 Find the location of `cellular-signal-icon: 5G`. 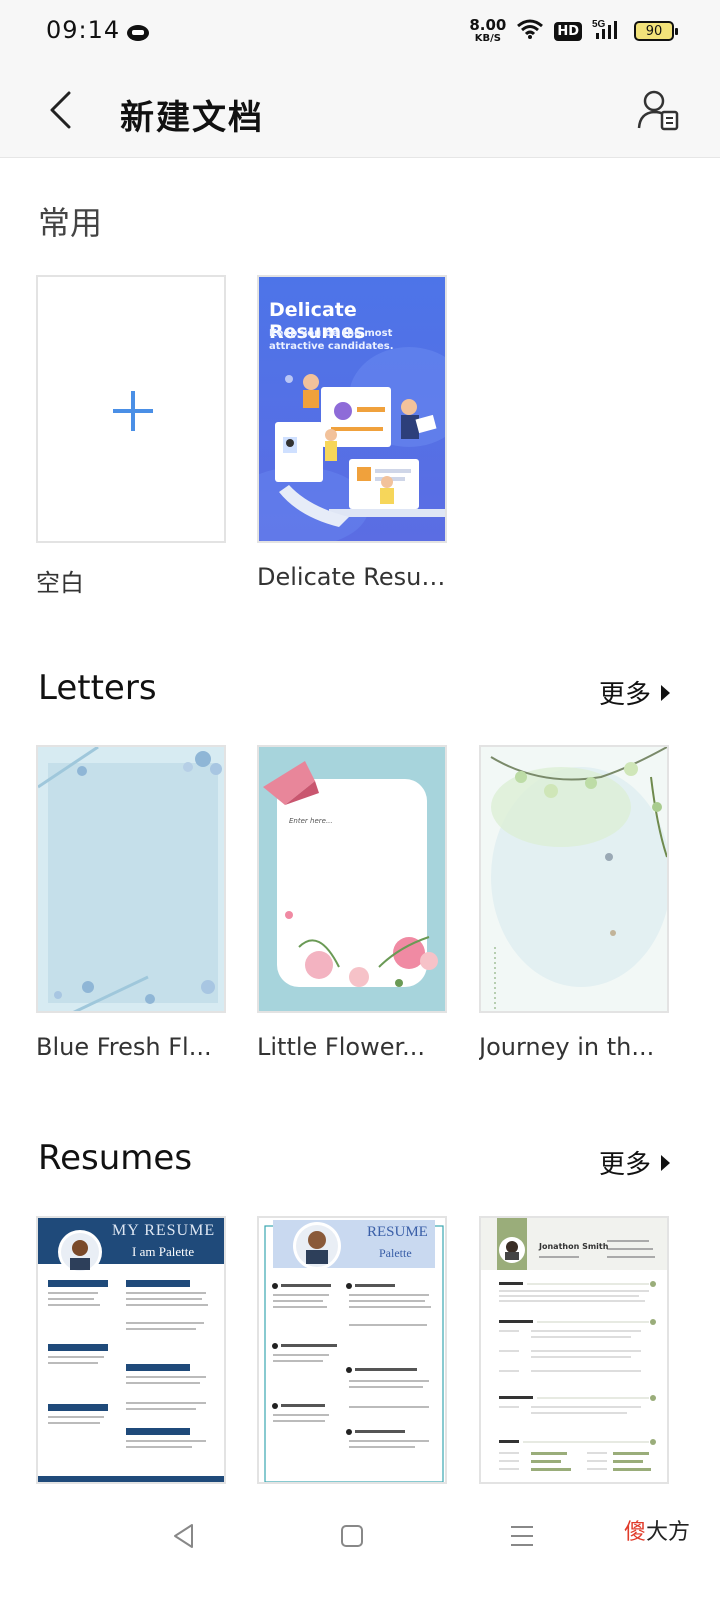

cellular-signal-icon: 5G is located at coordinates (608, 31).